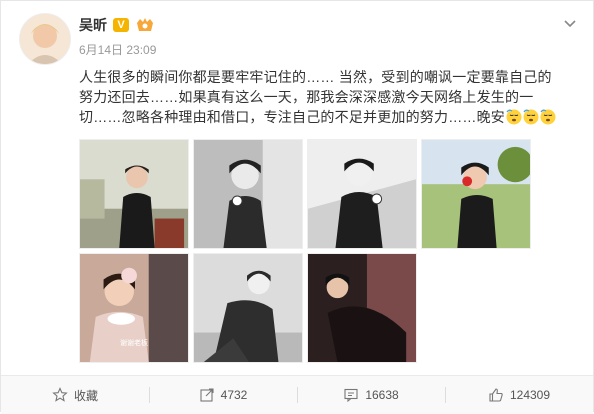  What do you see at coordinates (496, 395) in the screenshot?
I see `like-icon` at bounding box center [496, 395].